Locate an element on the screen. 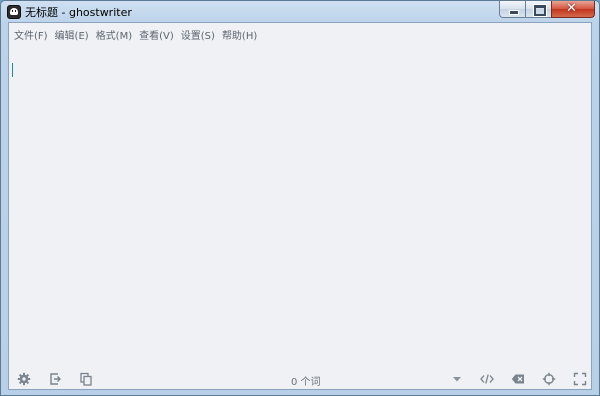 The image size is (600, 396). crosshair-icon is located at coordinates (549, 379).